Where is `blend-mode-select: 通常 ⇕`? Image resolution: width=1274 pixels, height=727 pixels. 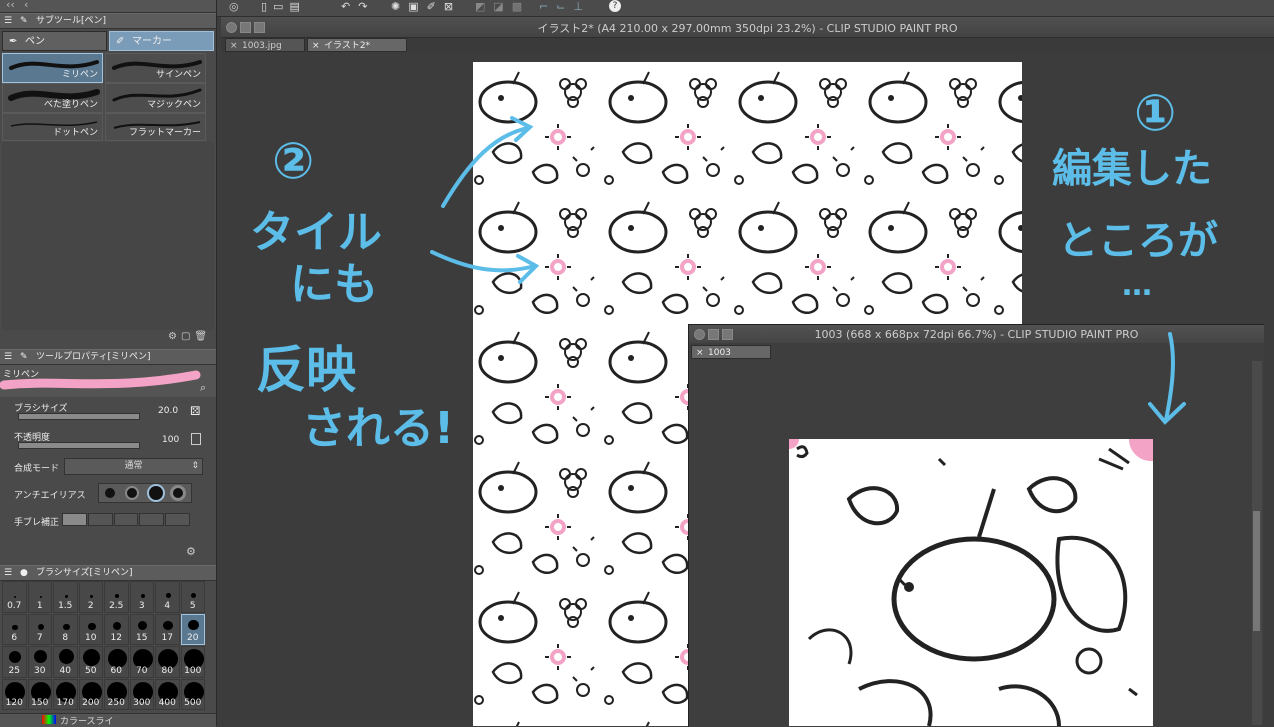 blend-mode-select: 通常 ⇕ is located at coordinates (133, 466).